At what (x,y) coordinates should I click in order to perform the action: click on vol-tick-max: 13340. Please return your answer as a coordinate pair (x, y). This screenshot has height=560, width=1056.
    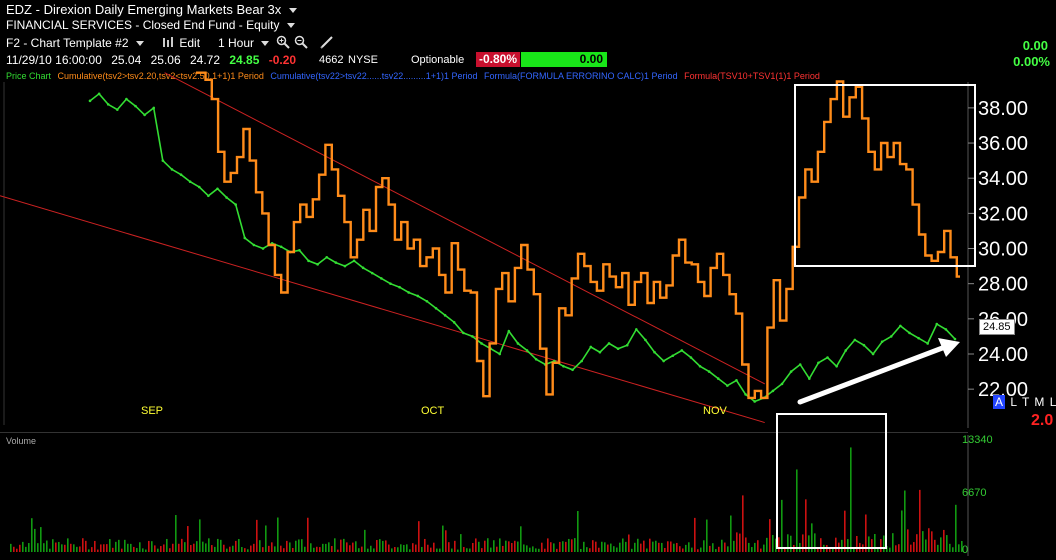
    Looking at the image, I should click on (977, 440).